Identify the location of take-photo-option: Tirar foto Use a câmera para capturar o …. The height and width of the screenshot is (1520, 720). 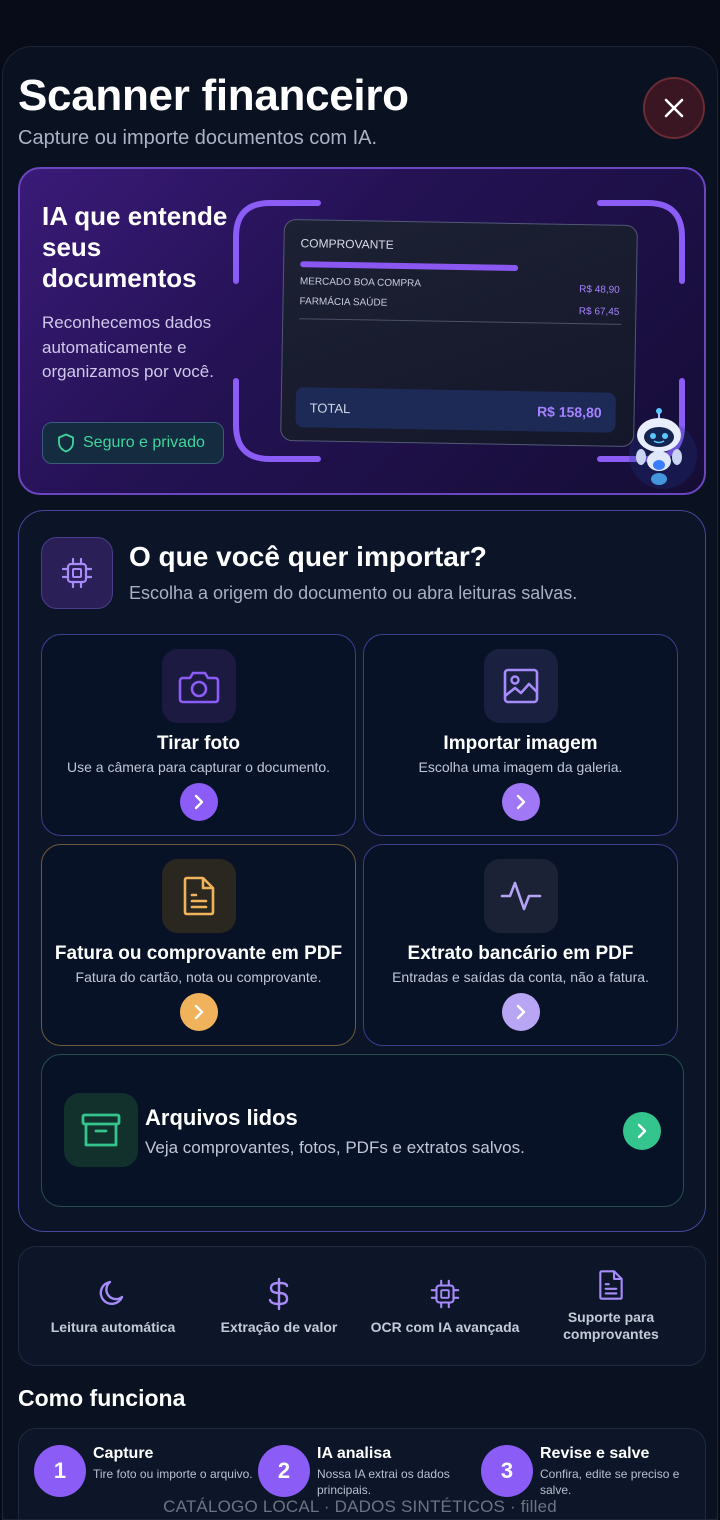
(198, 735).